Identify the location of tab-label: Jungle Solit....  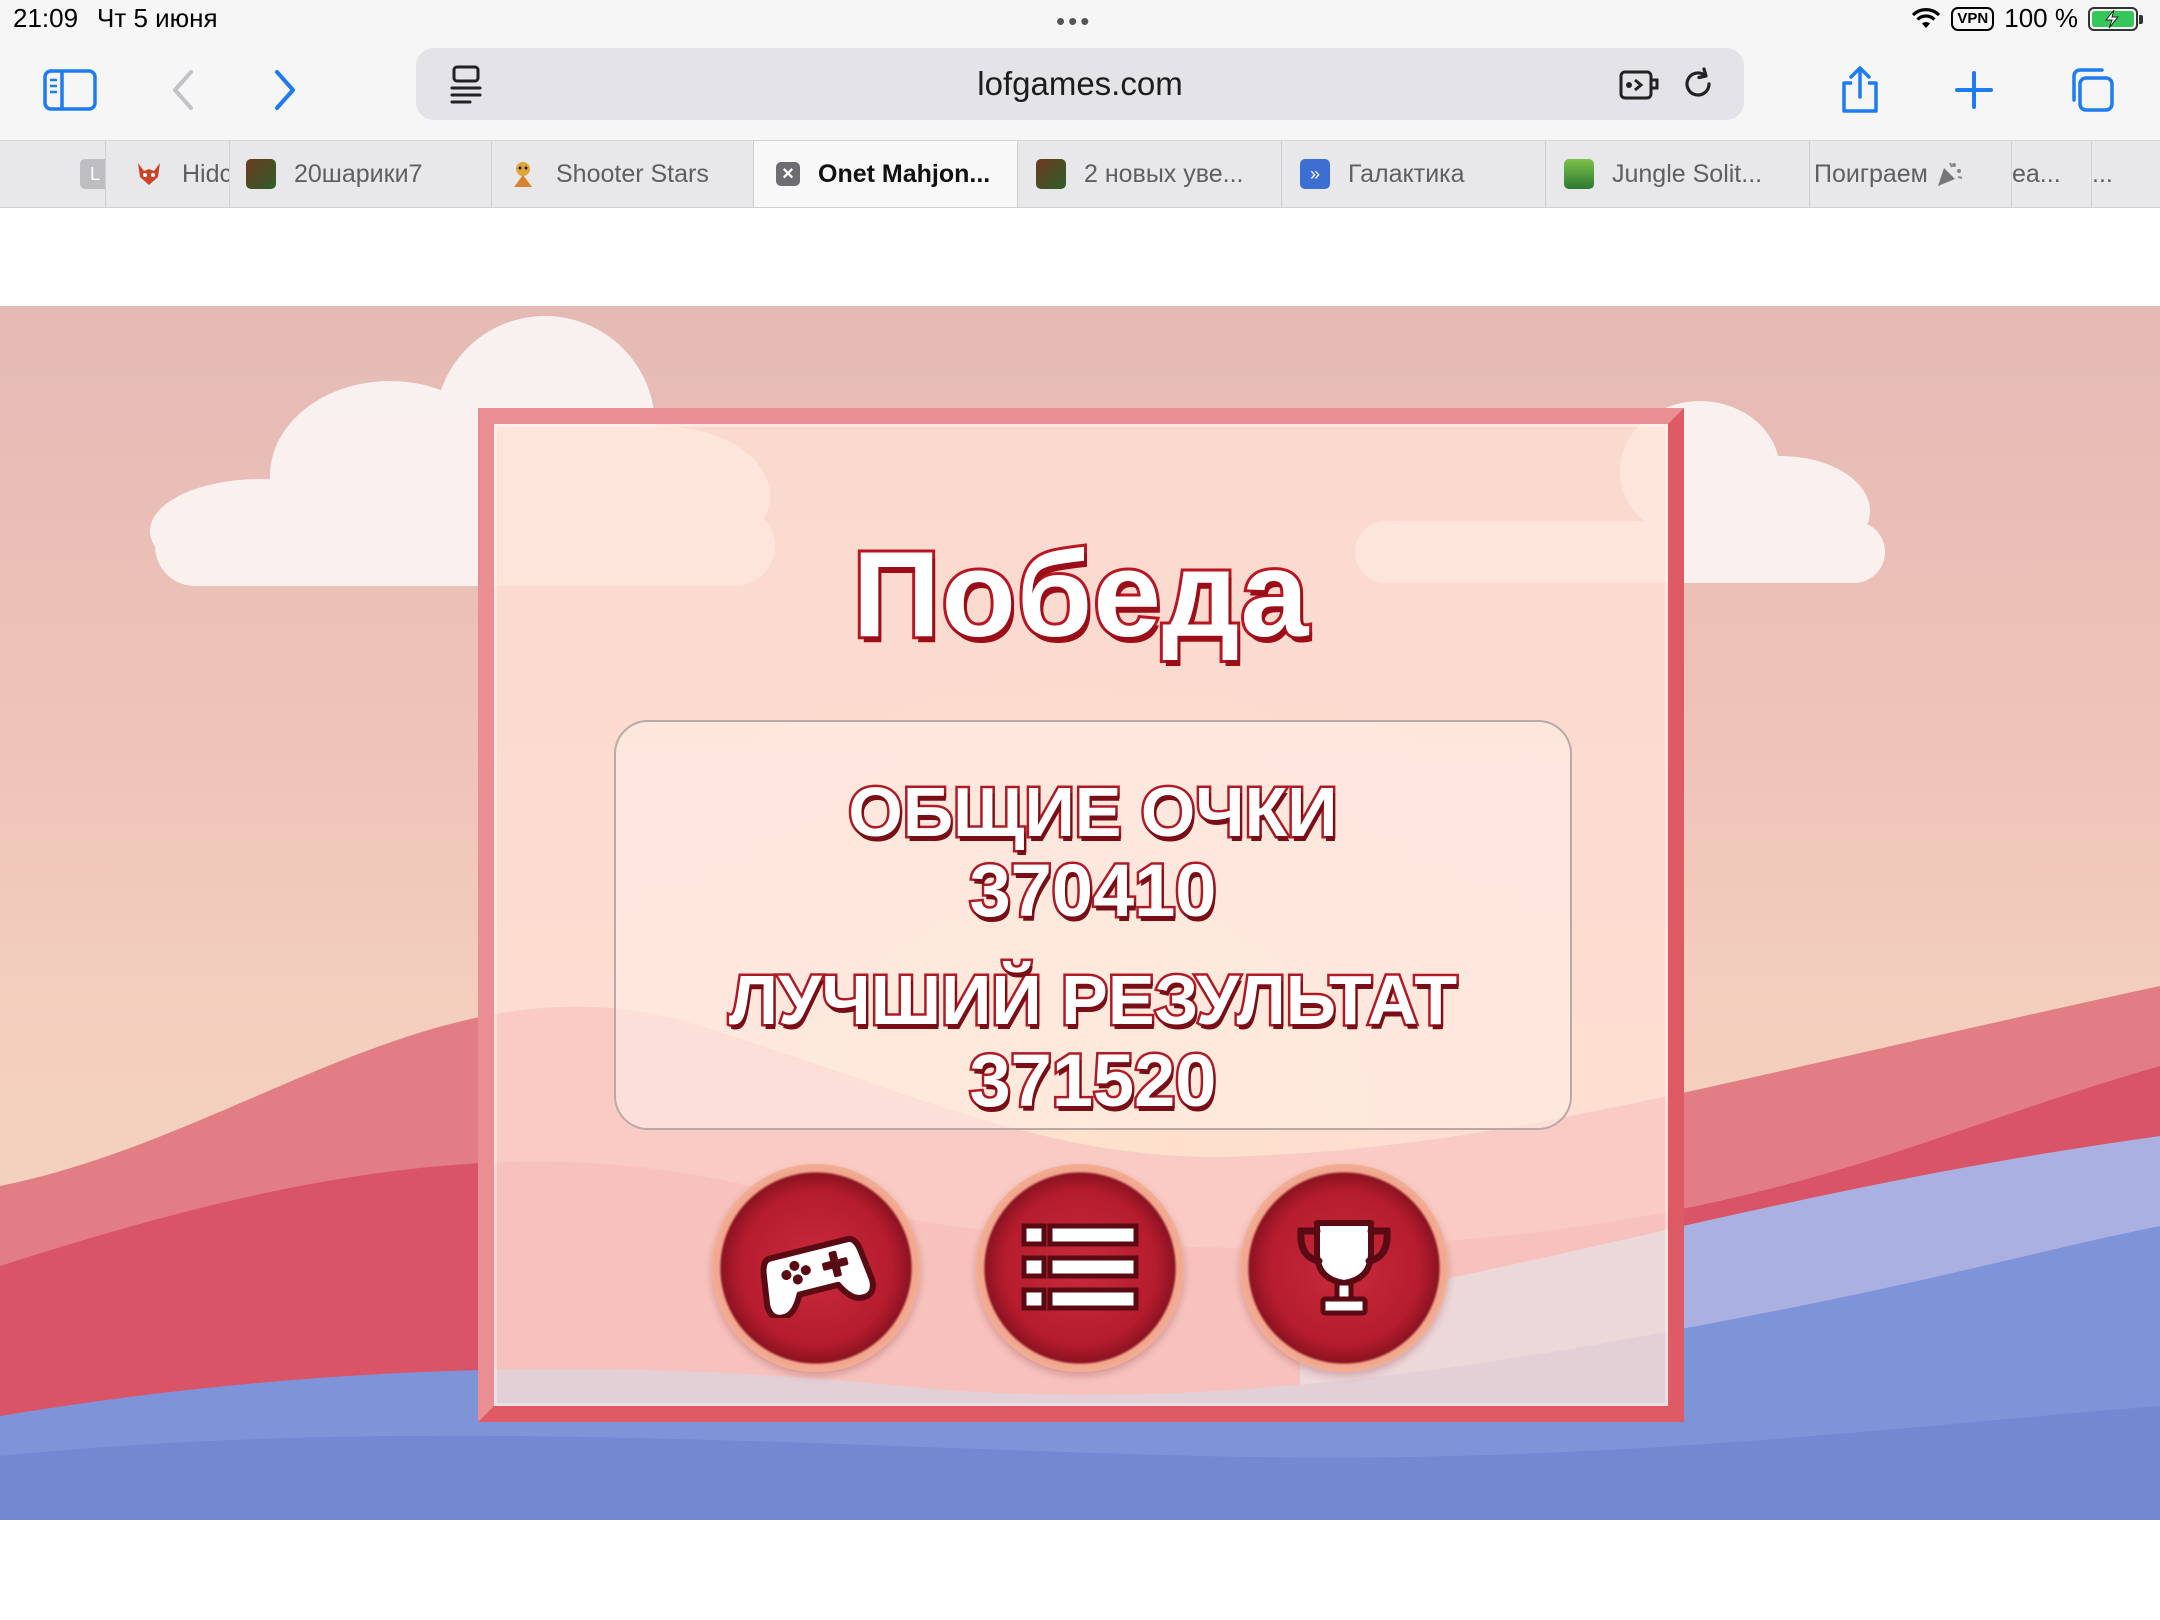
(1687, 173).